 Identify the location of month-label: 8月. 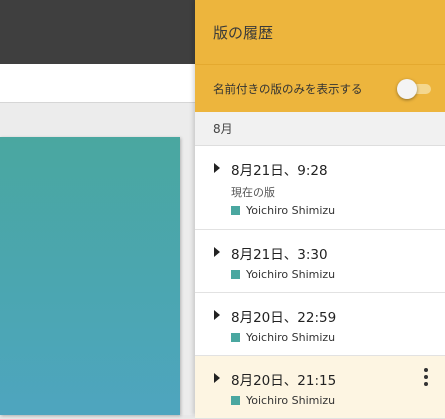
(223, 129).